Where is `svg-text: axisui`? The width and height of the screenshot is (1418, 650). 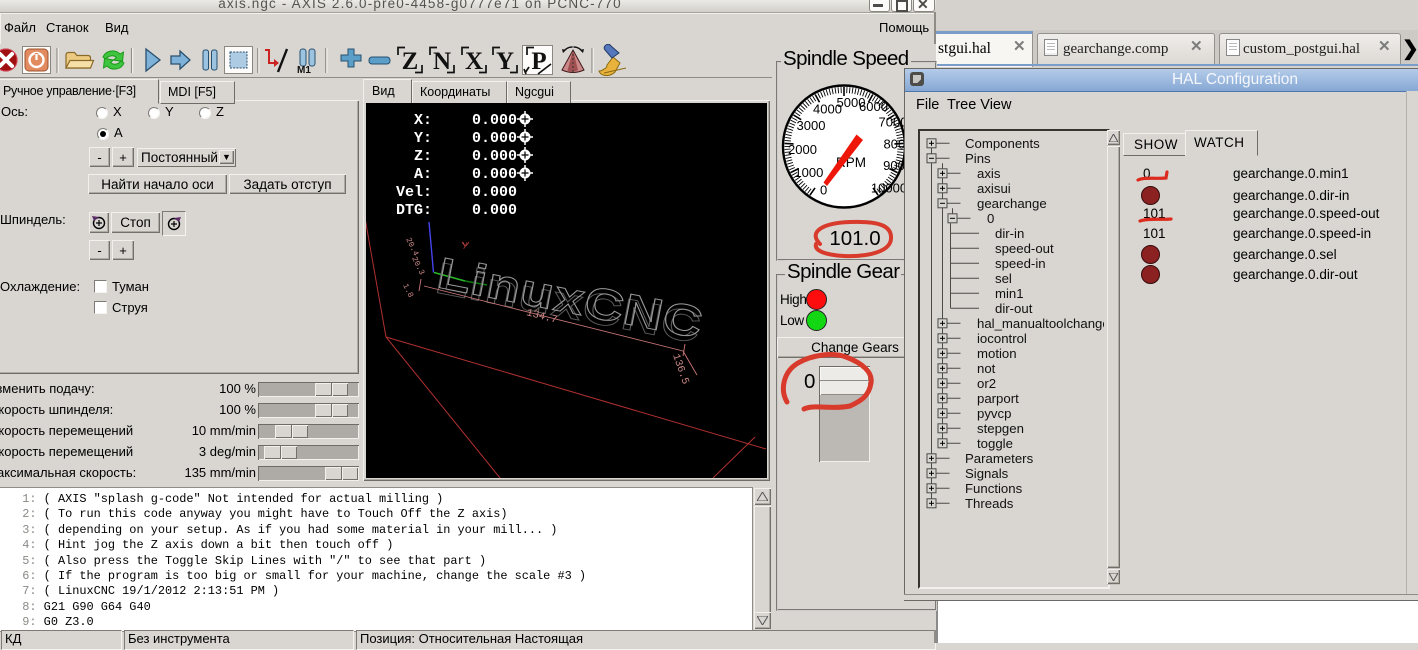 svg-text: axisui is located at coordinates (994, 188).